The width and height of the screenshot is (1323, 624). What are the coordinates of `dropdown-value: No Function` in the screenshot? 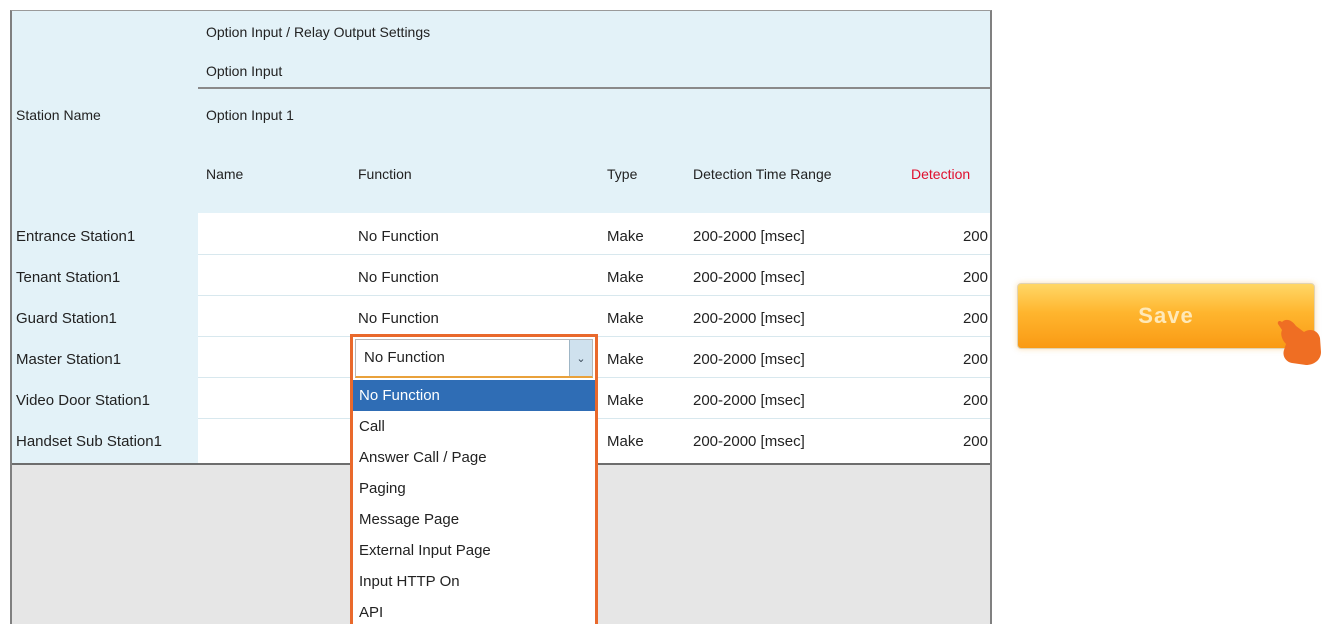 It's located at (404, 357).